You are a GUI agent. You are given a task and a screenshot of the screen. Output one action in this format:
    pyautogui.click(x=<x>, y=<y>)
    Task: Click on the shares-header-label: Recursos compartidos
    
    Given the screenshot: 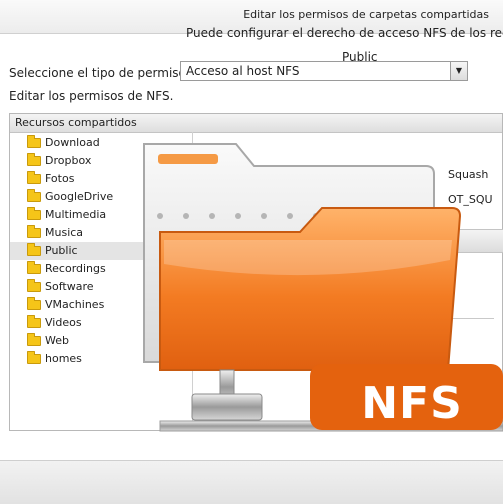 What is the action you would take?
    pyautogui.click(x=76, y=122)
    